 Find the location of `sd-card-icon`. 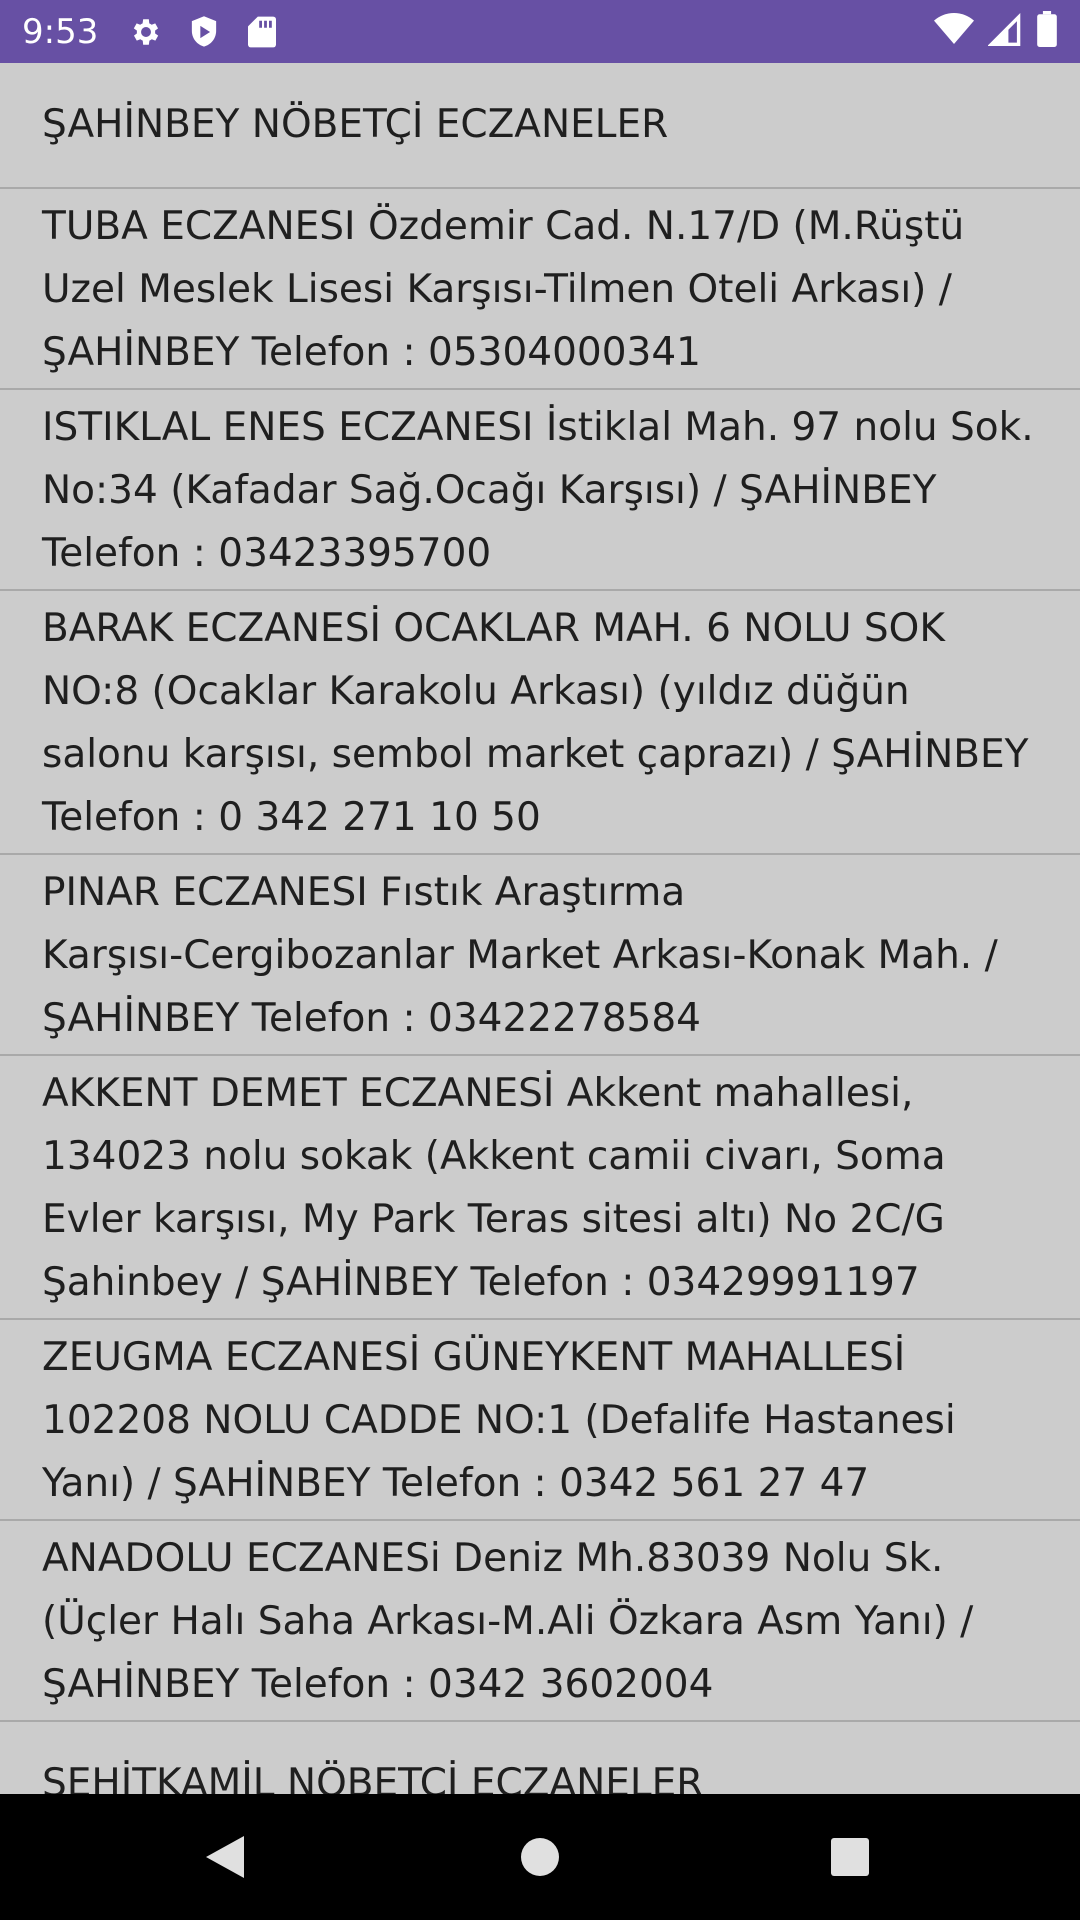

sd-card-icon is located at coordinates (262, 32).